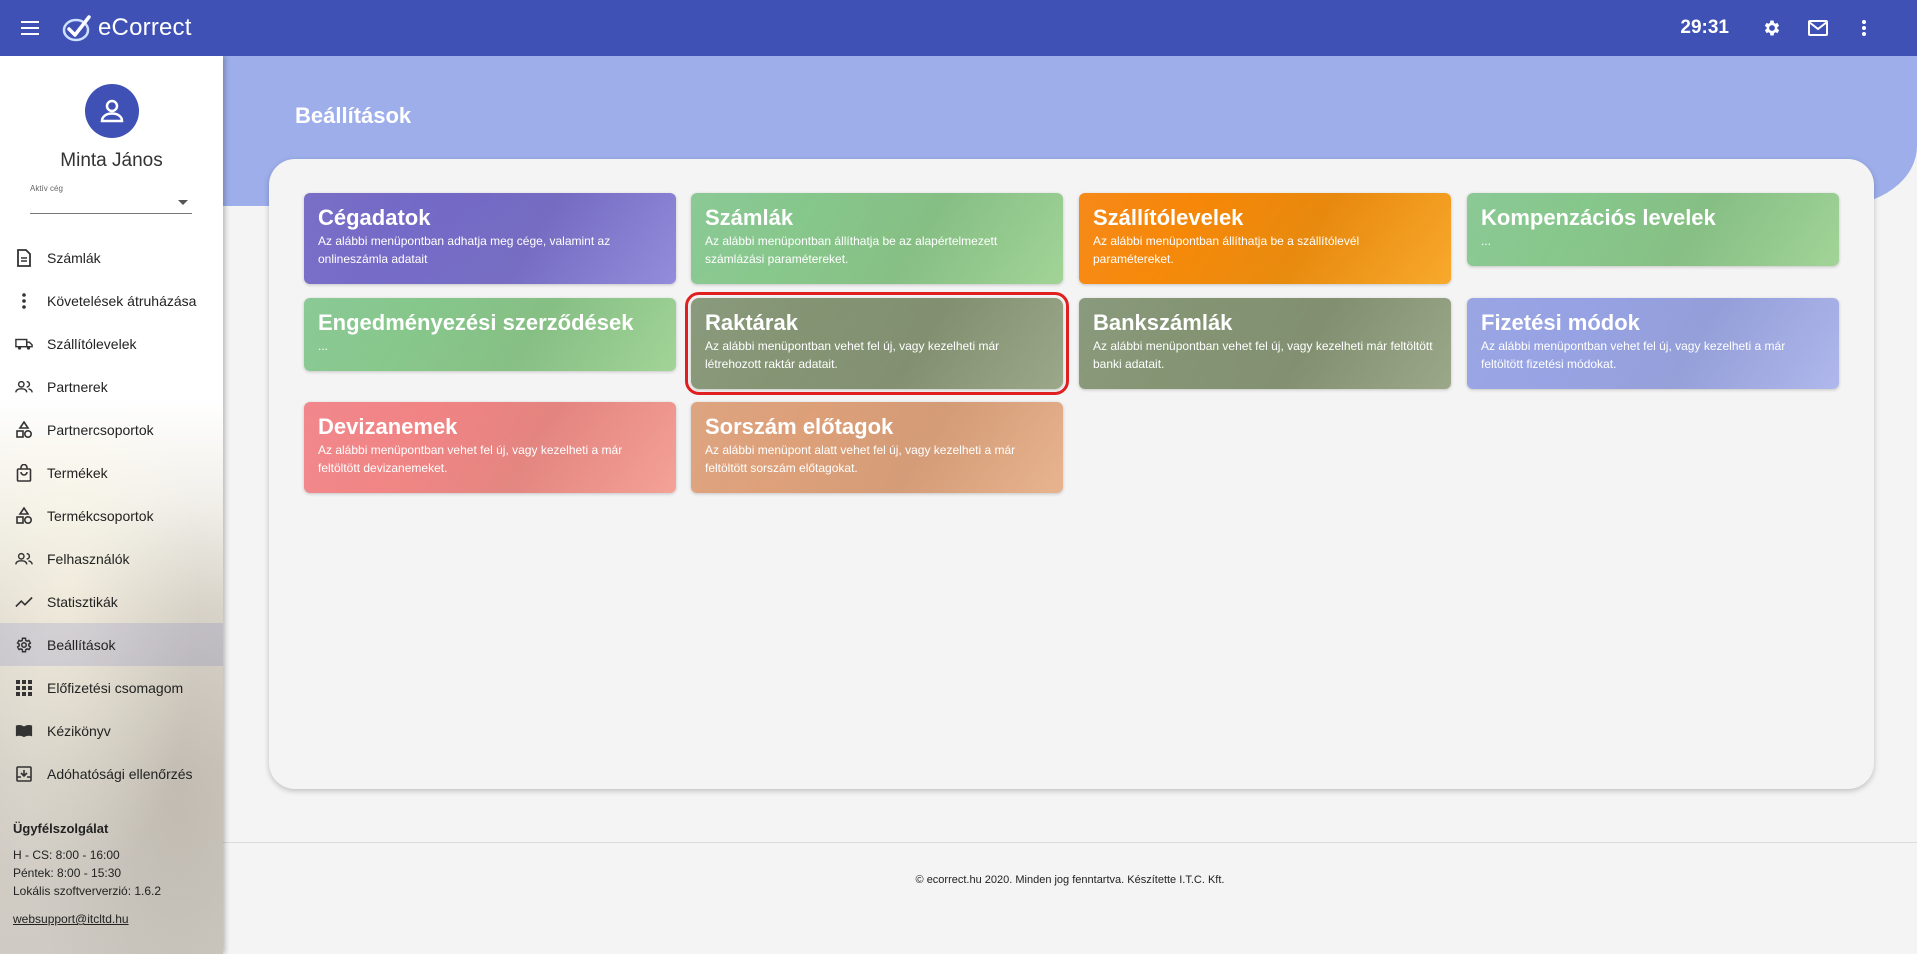 The width and height of the screenshot is (1917, 954). I want to click on sidebar-item-label: Partnercsoportok, so click(100, 429).